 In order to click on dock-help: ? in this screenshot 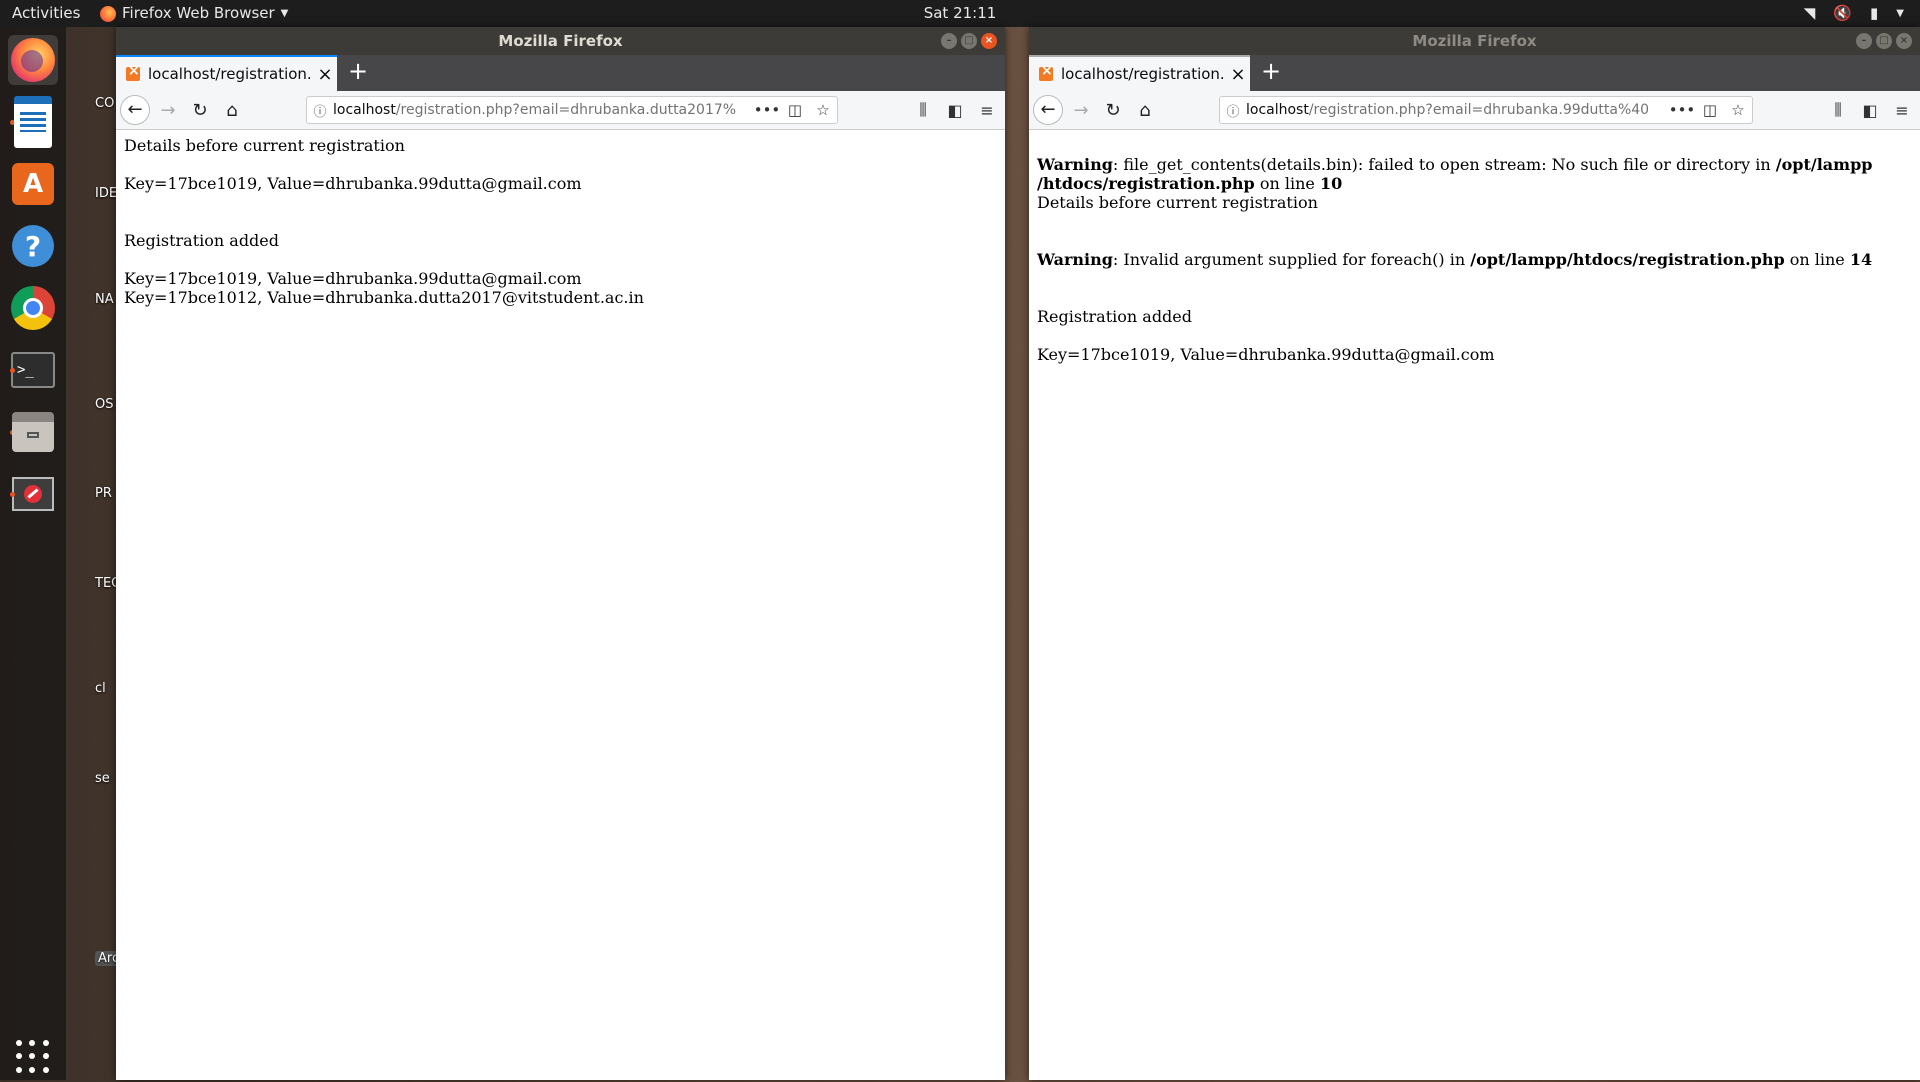, I will do `click(33, 246)`.